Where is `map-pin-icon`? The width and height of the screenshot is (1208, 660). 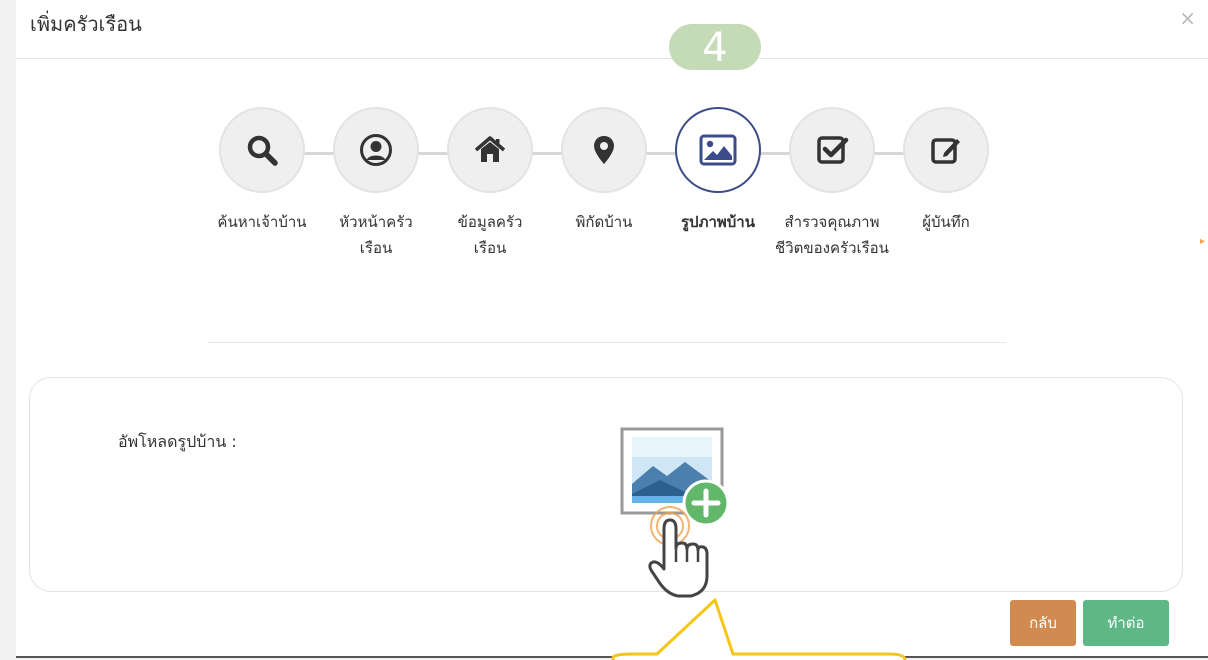
map-pin-icon is located at coordinates (604, 150).